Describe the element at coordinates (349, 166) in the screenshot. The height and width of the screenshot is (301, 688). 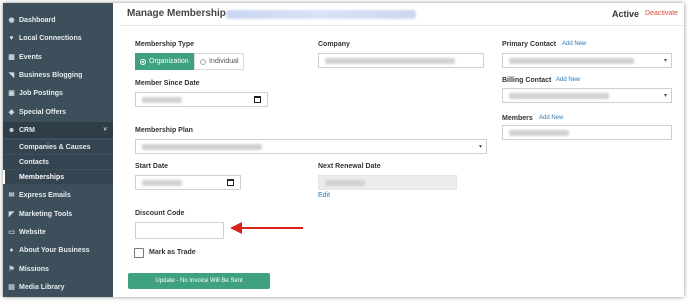
I see `next-renewal-label: Next Renewal Date` at that location.